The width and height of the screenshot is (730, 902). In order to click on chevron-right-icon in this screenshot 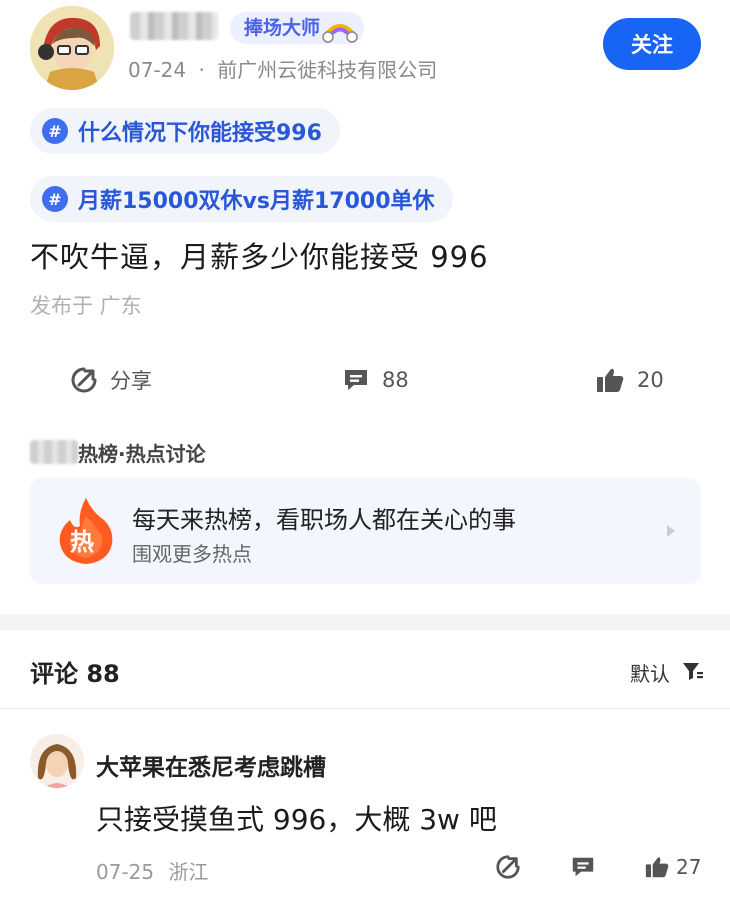, I will do `click(671, 531)`.